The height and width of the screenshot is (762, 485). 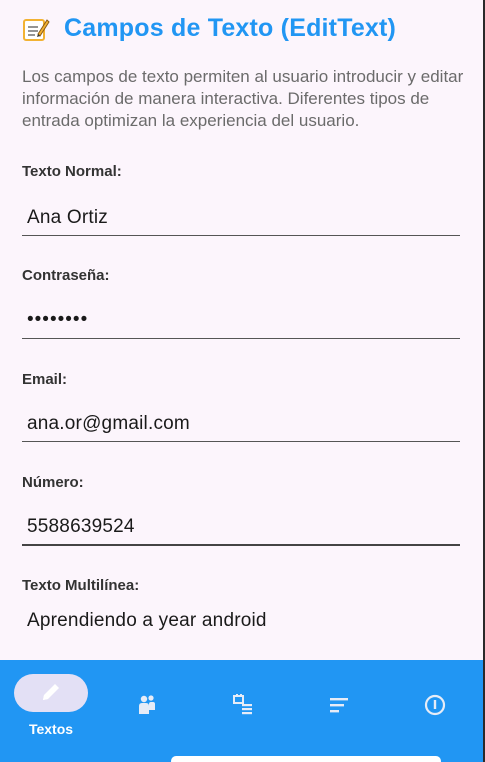 What do you see at coordinates (53, 482) in the screenshot?
I see `label-numero: Número:` at bounding box center [53, 482].